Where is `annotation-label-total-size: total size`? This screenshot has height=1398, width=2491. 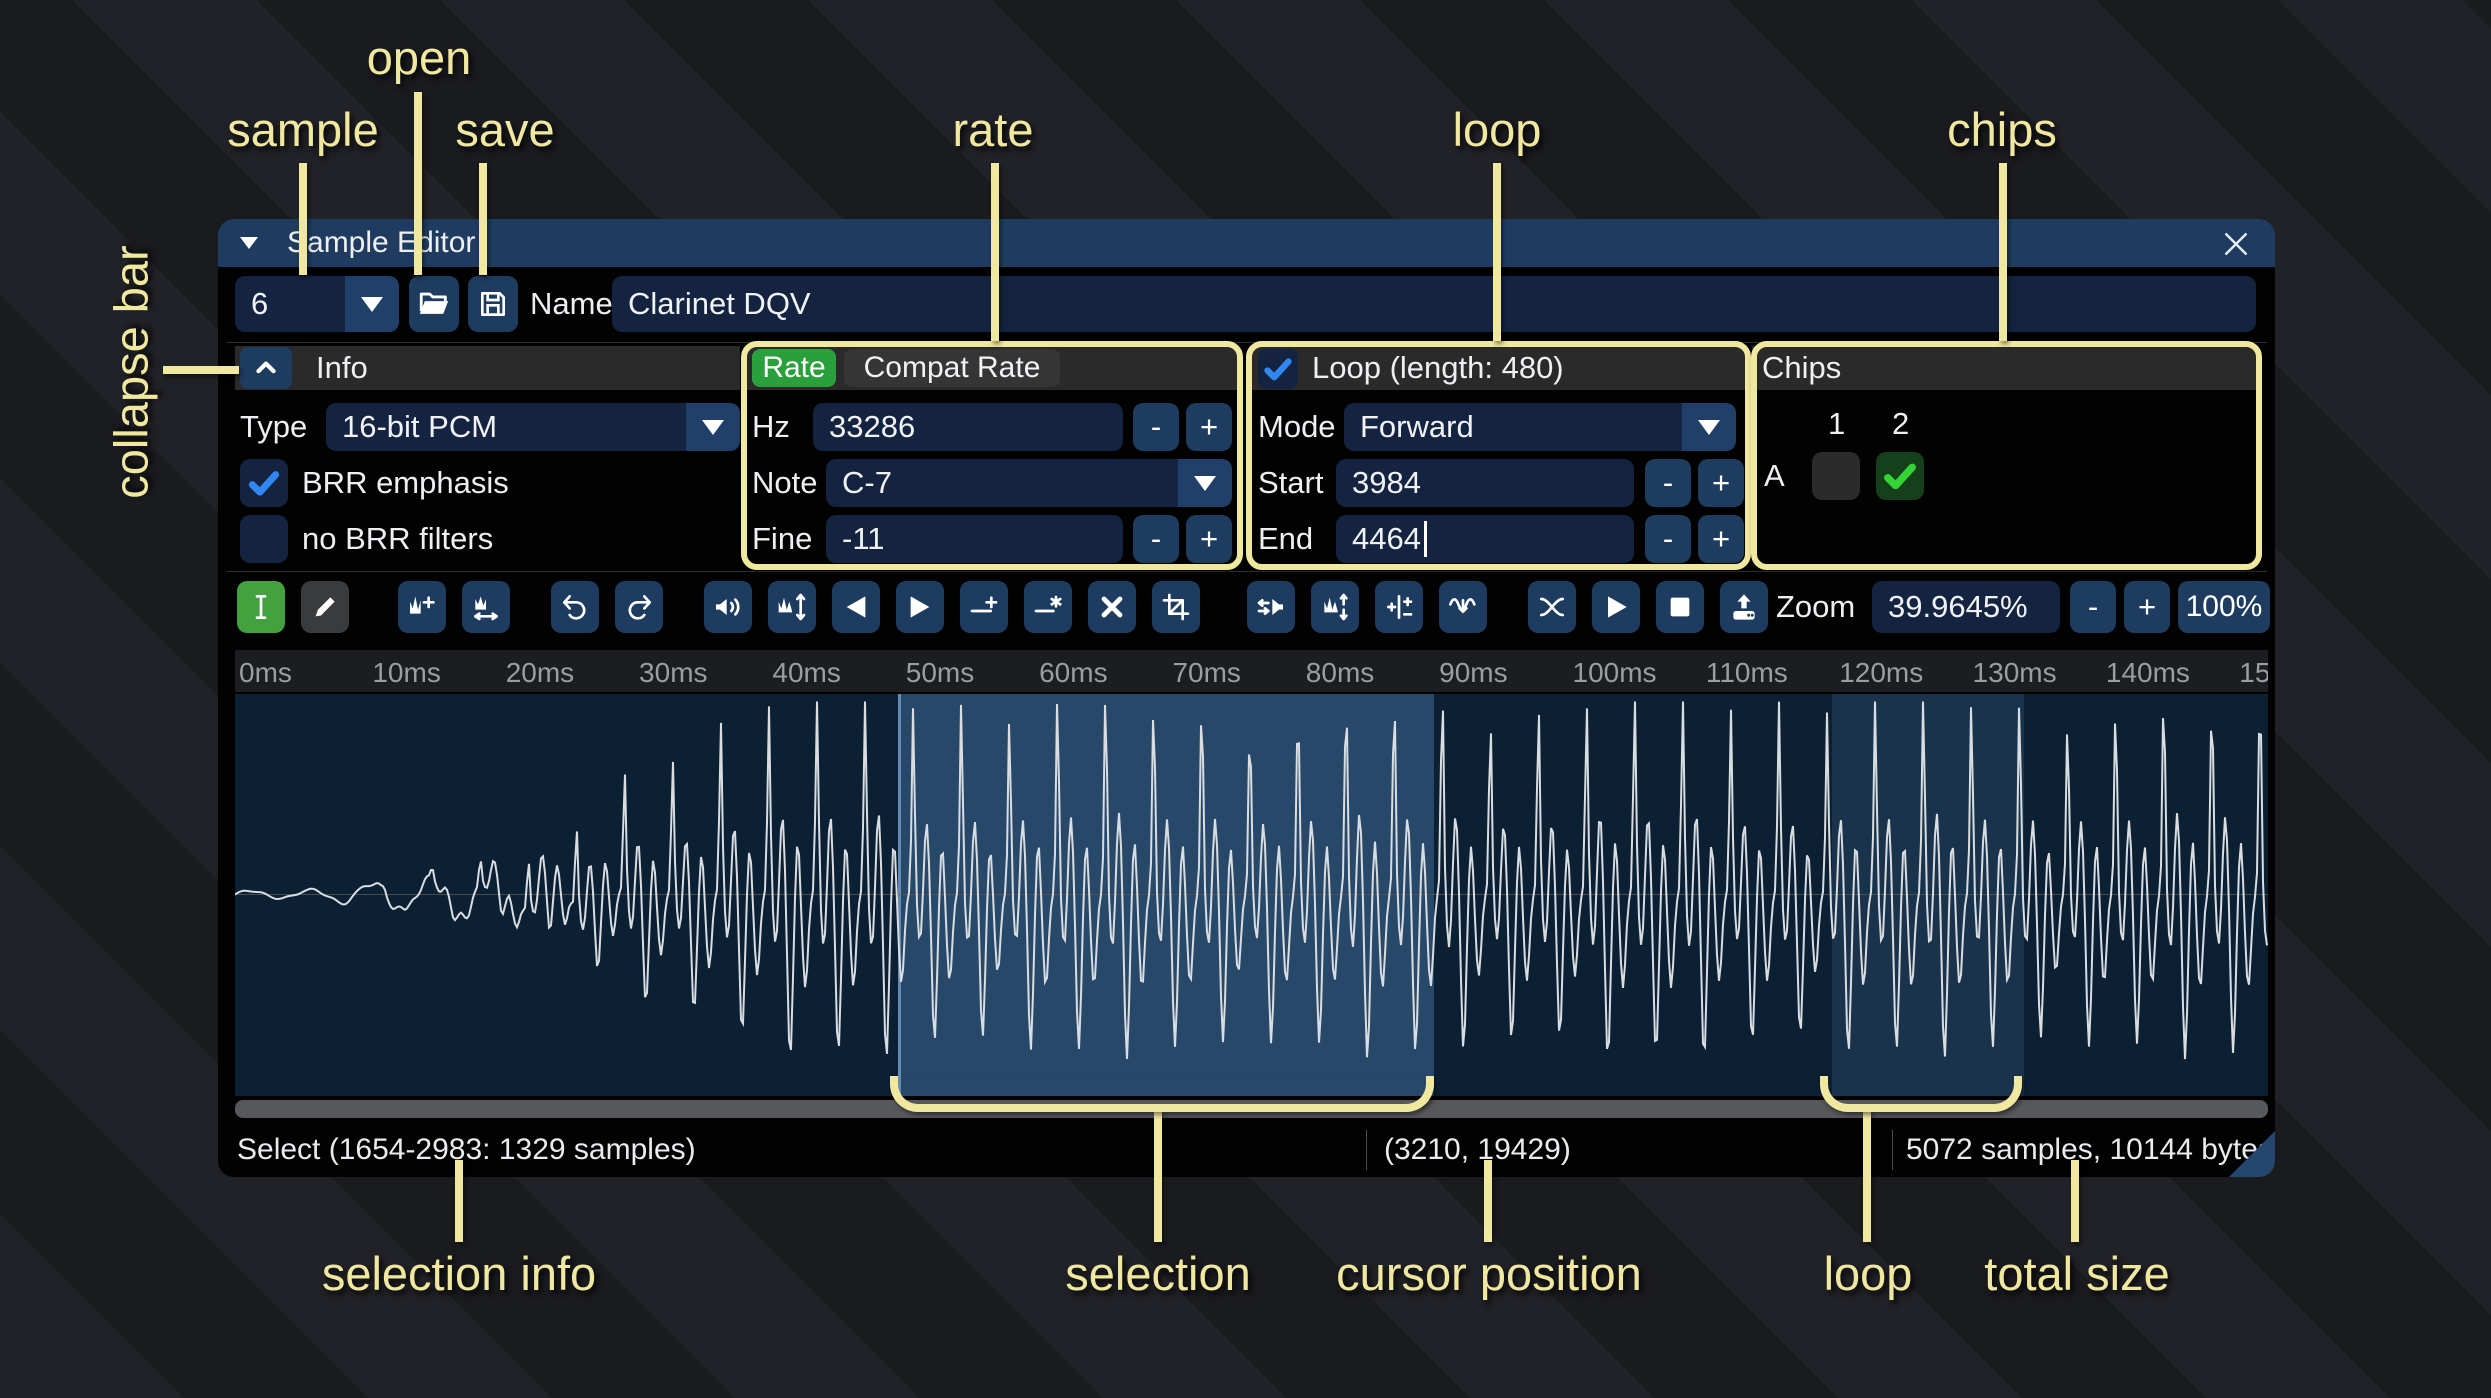 annotation-label-total-size: total size is located at coordinates (2077, 1273).